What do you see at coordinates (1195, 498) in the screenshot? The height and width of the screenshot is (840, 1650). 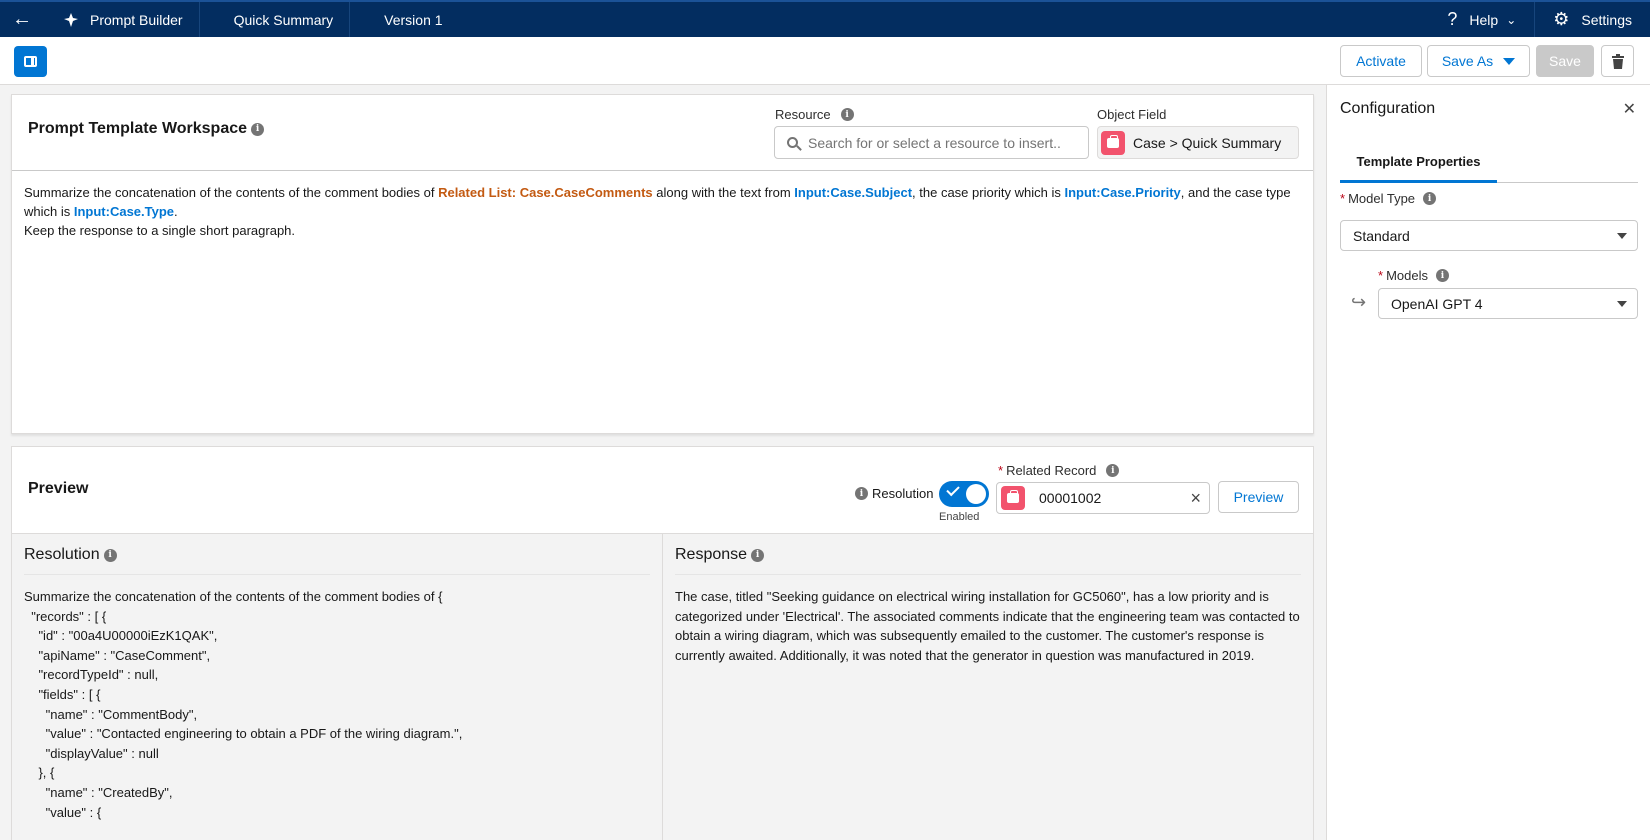 I see `close-icon: ×` at bounding box center [1195, 498].